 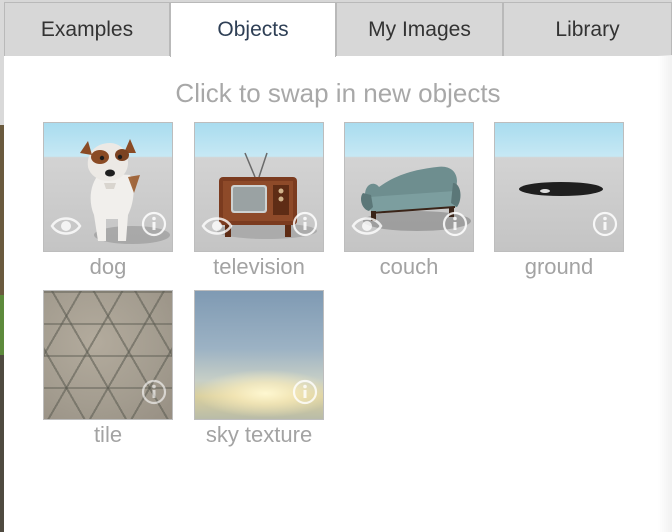 What do you see at coordinates (108, 434) in the screenshot?
I see `object-label: tile` at bounding box center [108, 434].